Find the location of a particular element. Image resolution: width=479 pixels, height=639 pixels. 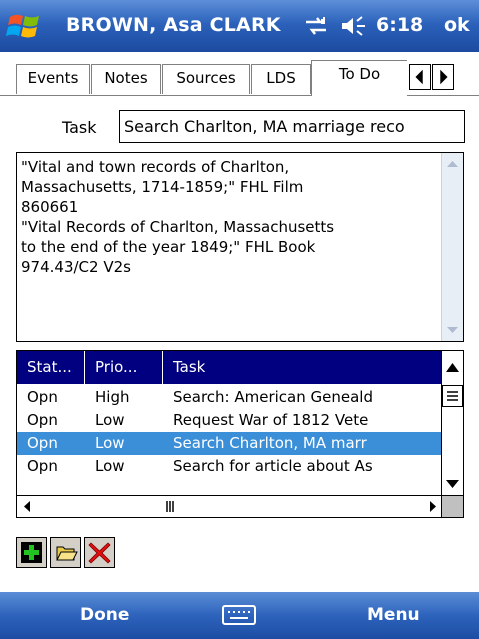

soft-key-bar: Done Menu is located at coordinates (239, 615).